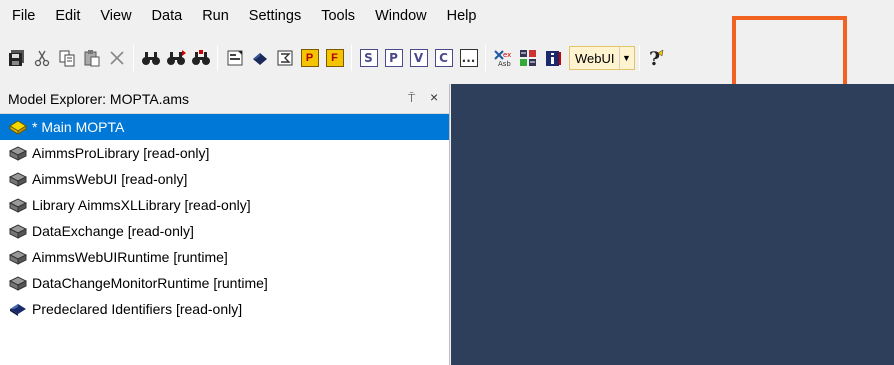  I want to click on p-label: P, so click(393, 58).